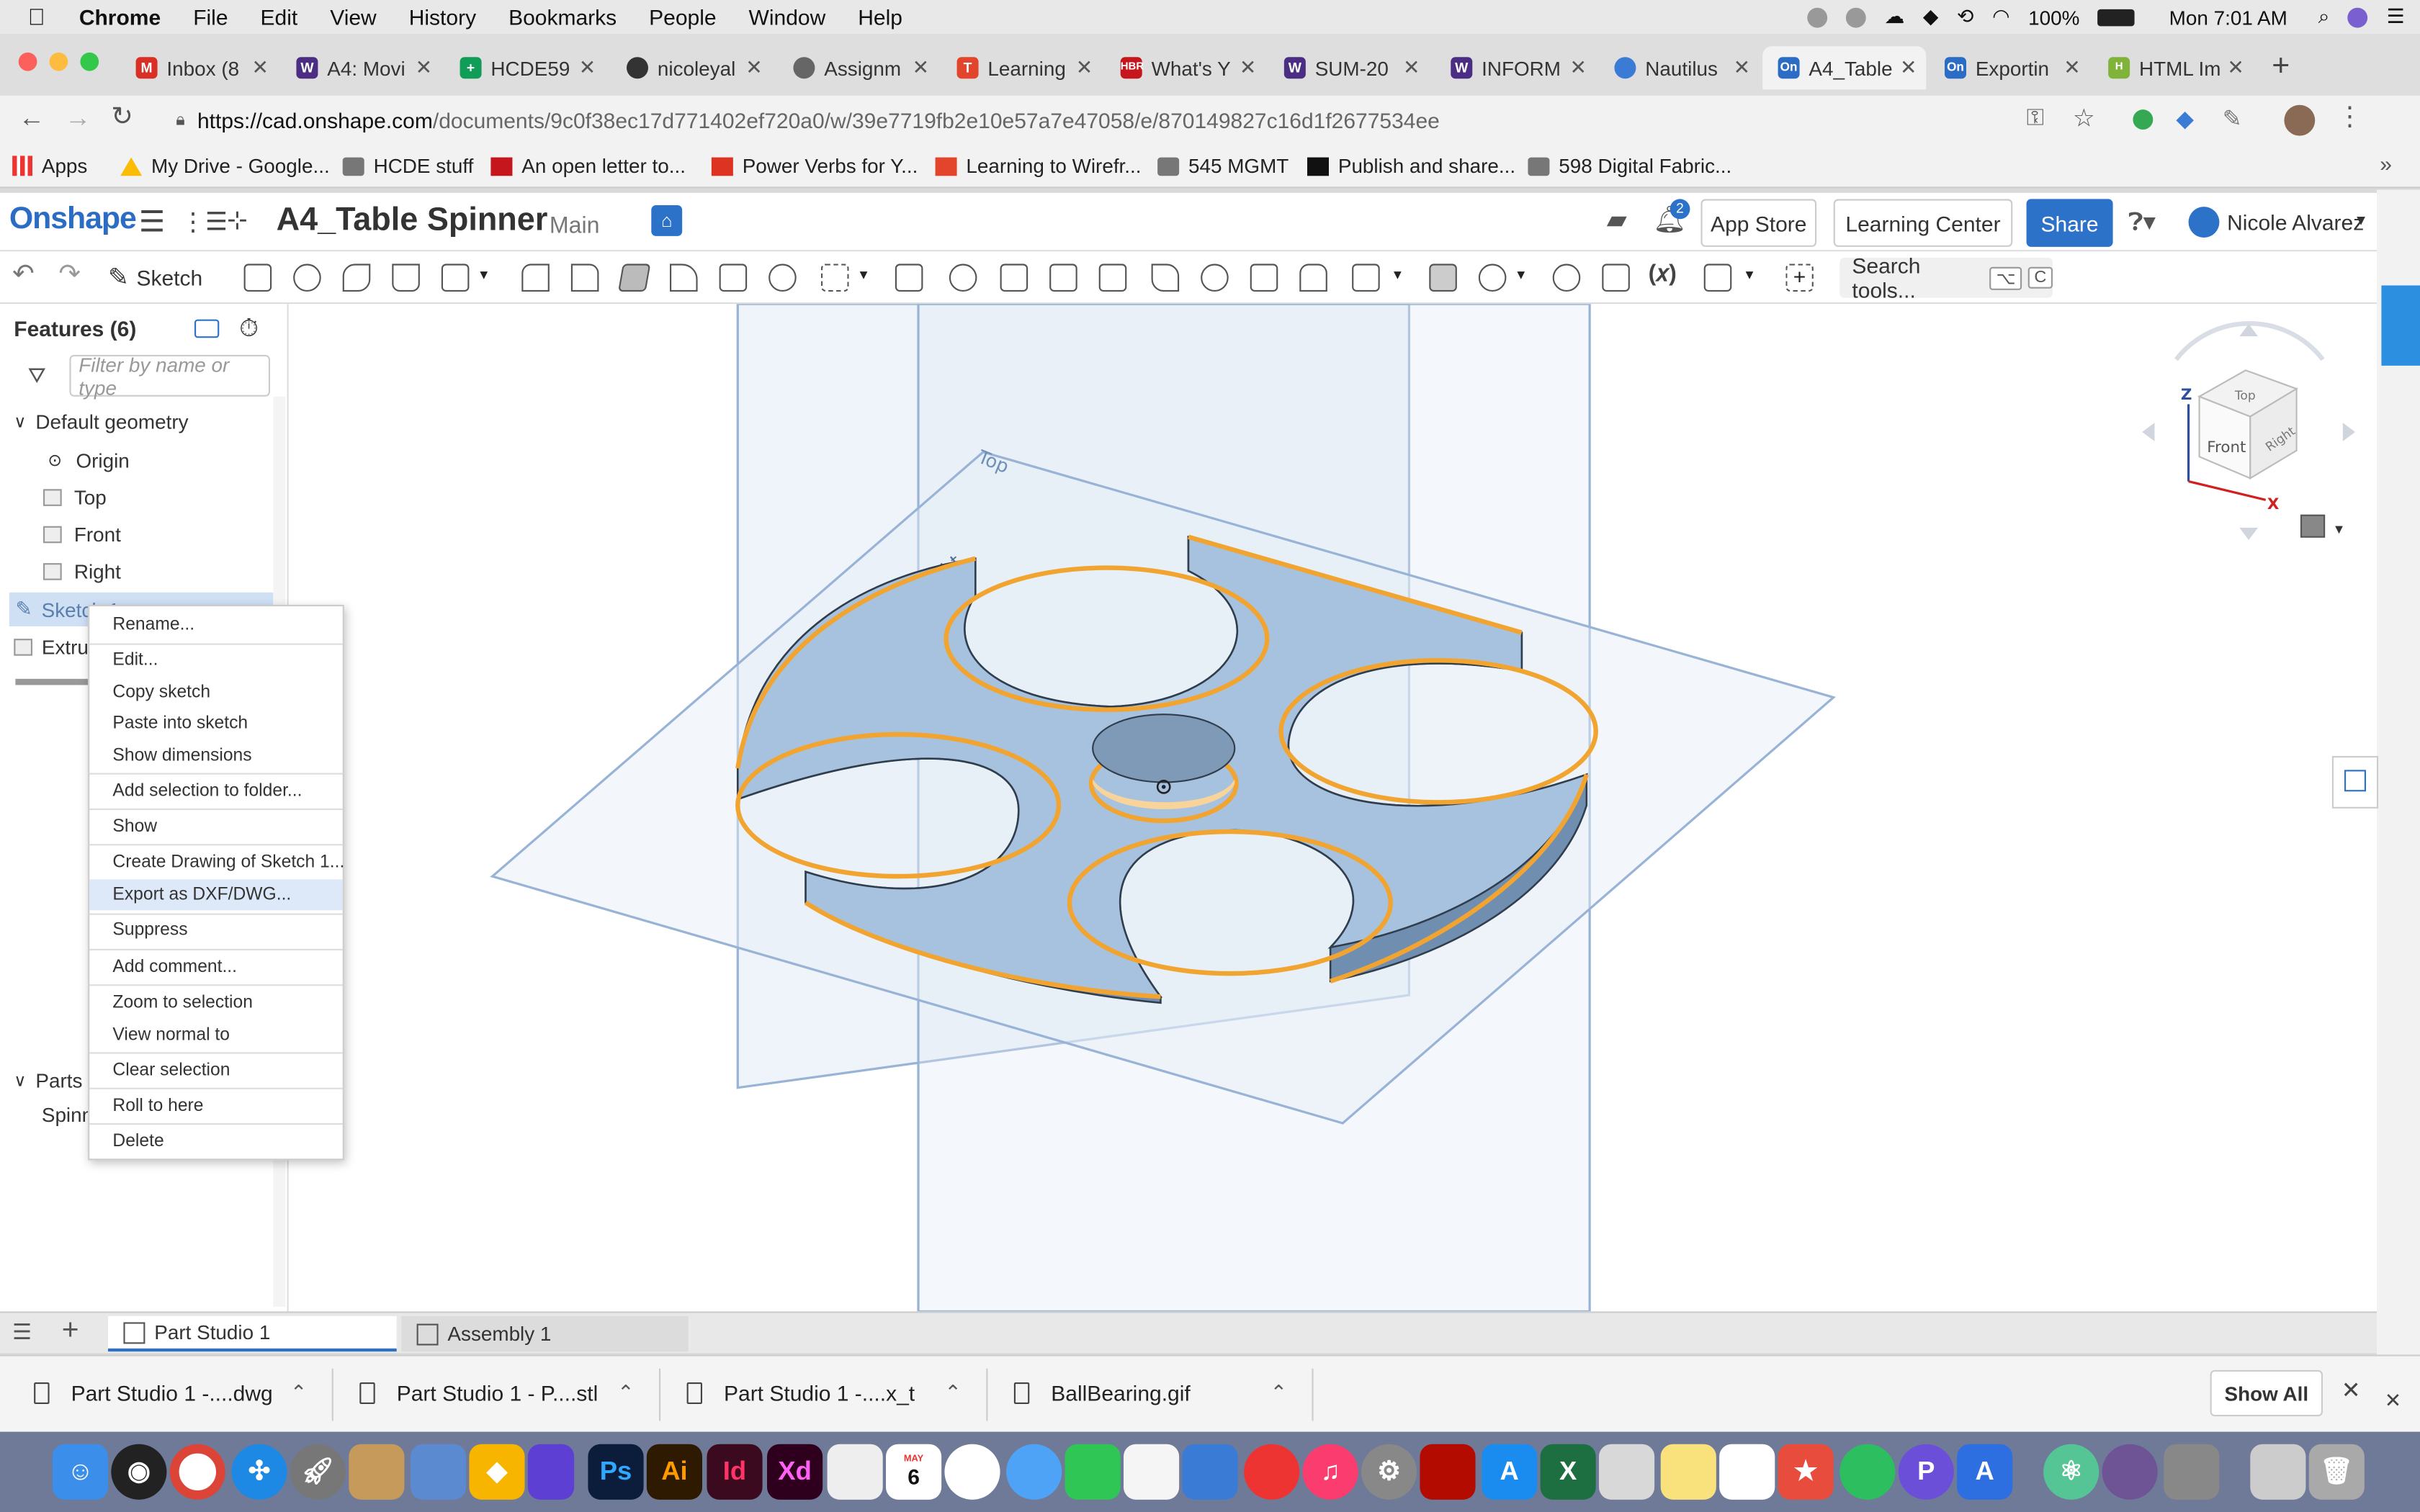 The height and width of the screenshot is (1512, 2420). Describe the element at coordinates (32, 119) in the screenshot. I see `back-icon: ←` at that location.